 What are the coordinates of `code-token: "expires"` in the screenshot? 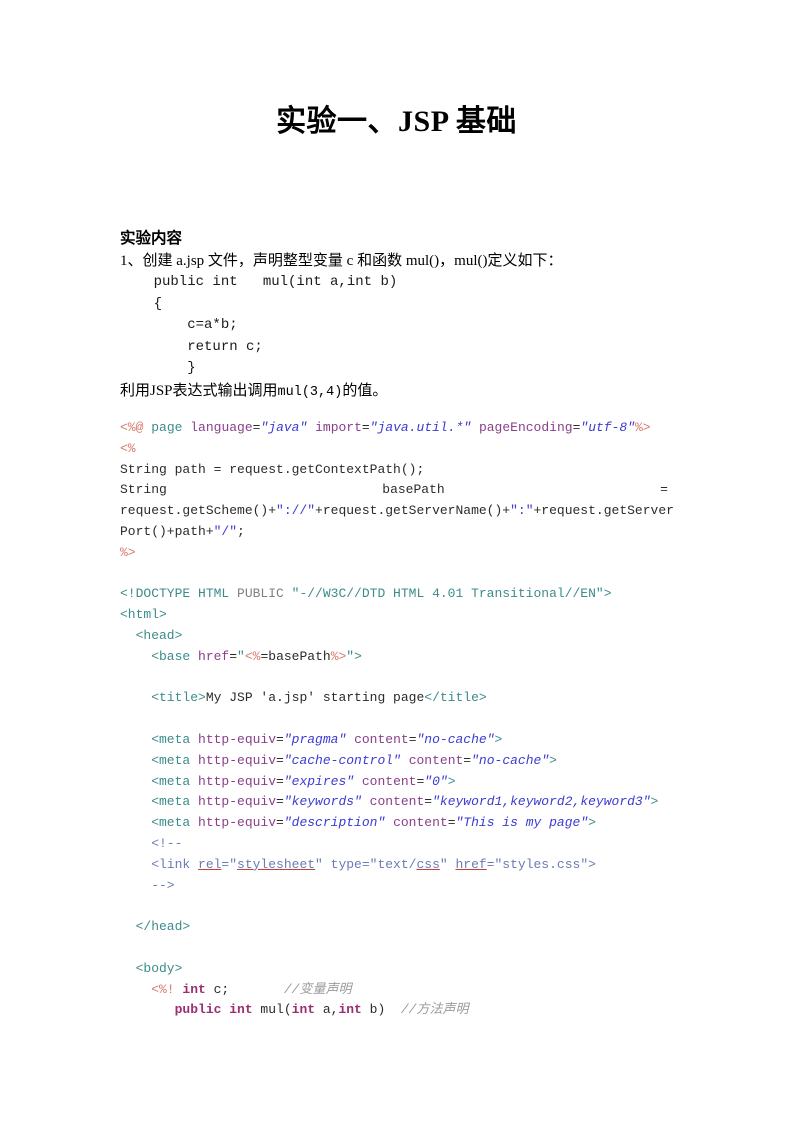 It's located at (319, 781).